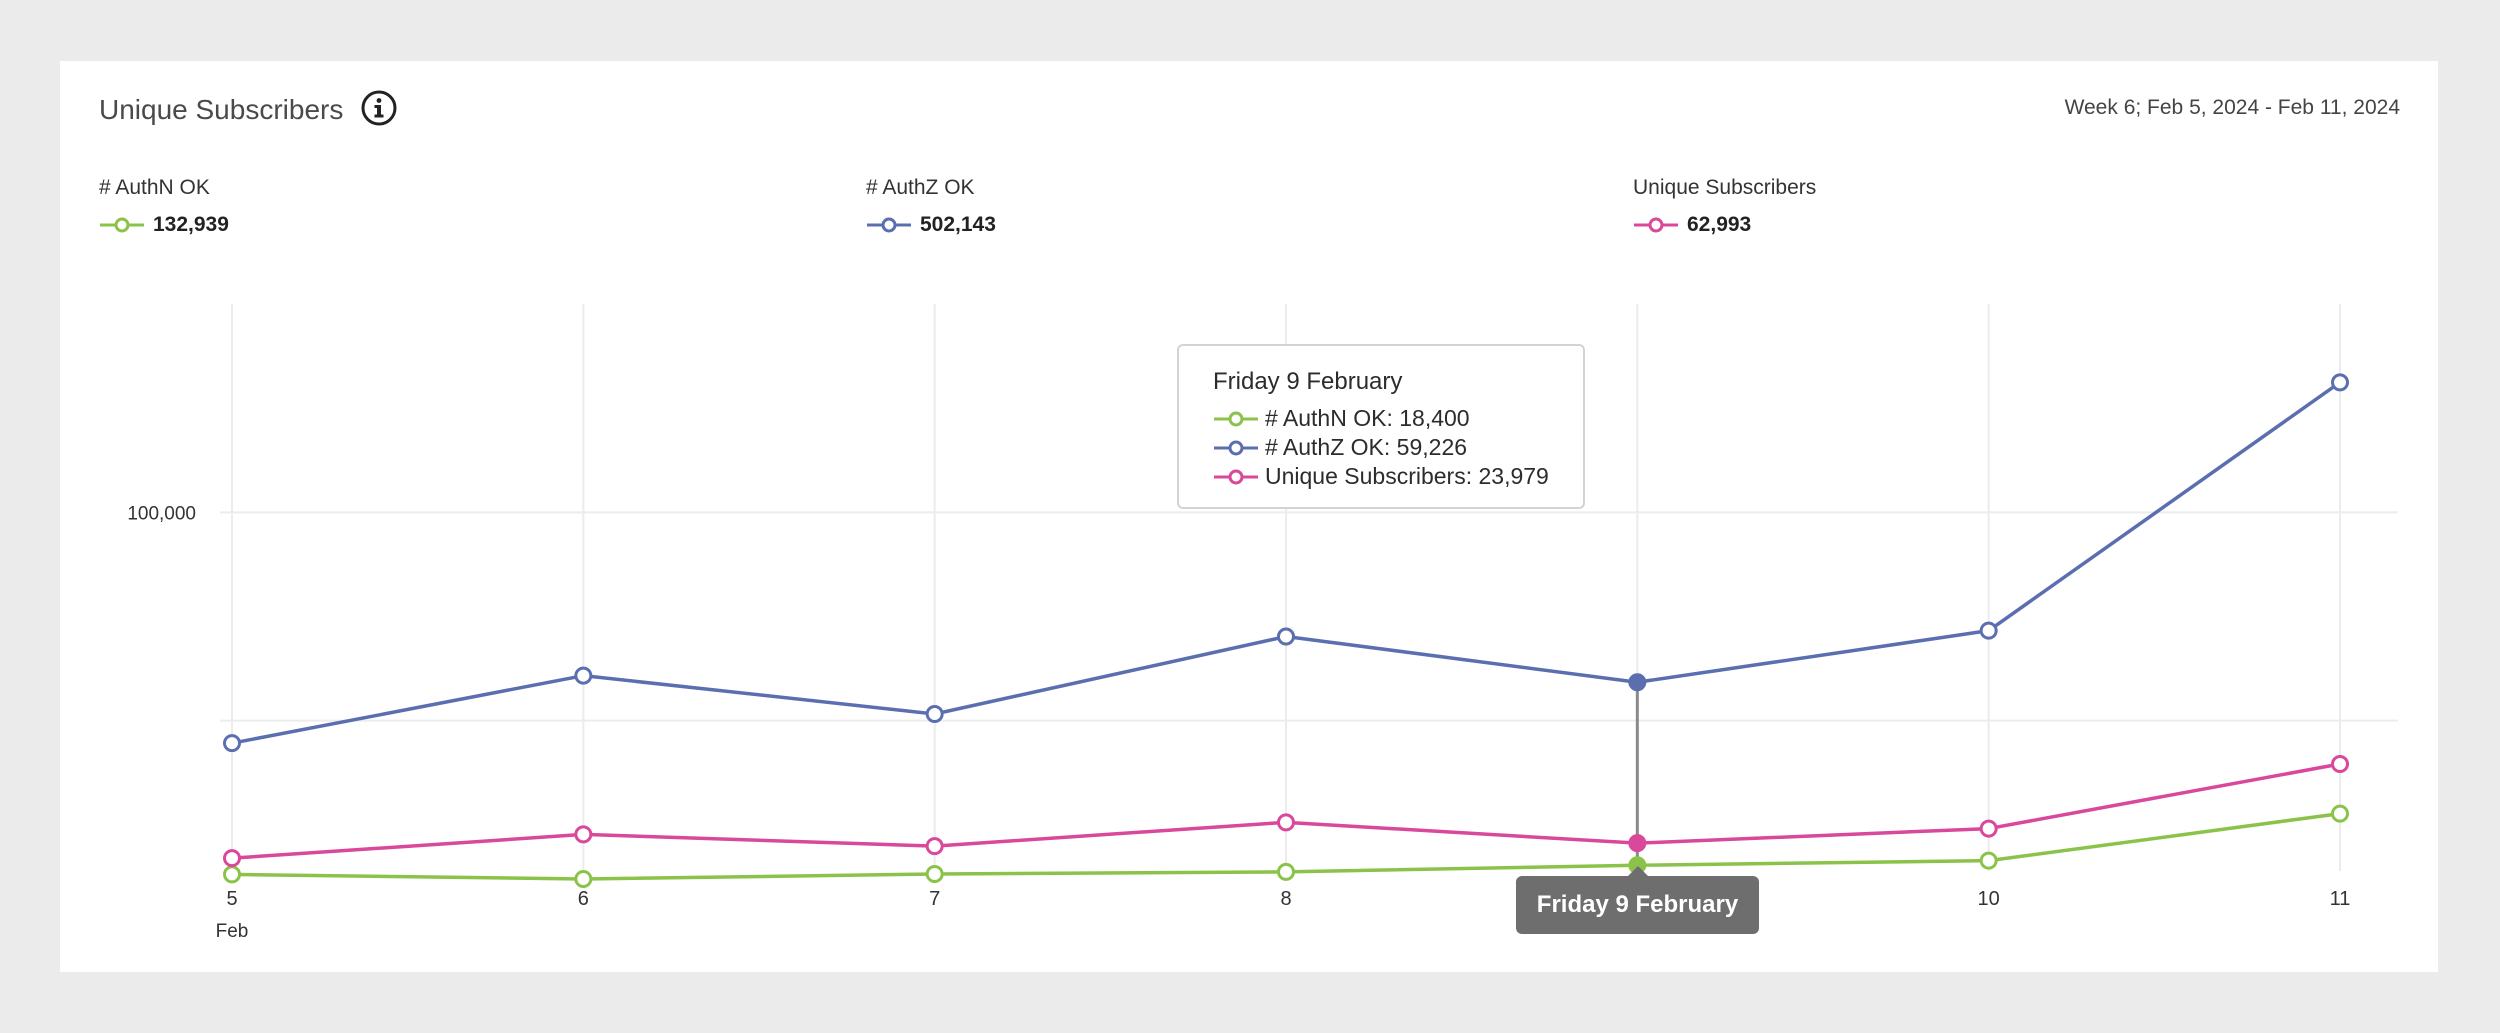 Image resolution: width=2500 pixels, height=1033 pixels. Describe the element at coordinates (934, 899) in the screenshot. I see `x-tick-label: 7` at that location.